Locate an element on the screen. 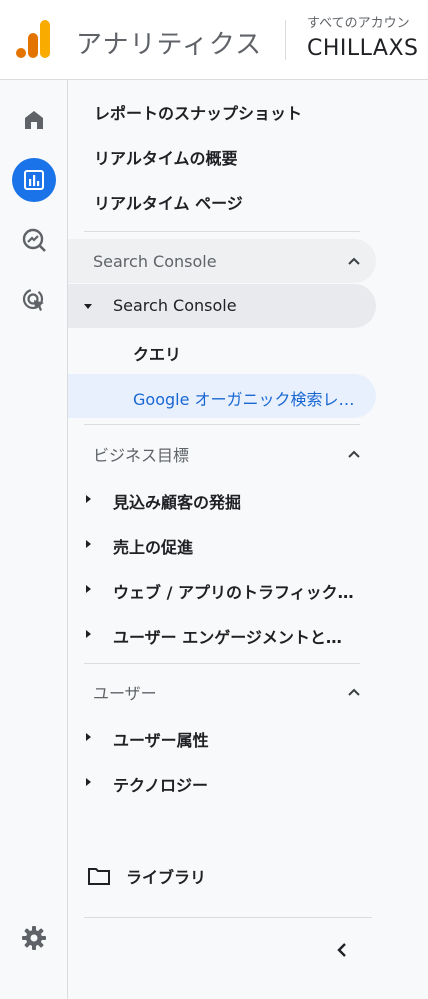 The width and height of the screenshot is (428, 999). nav-group-search-console: Search Console is located at coordinates (222, 306).